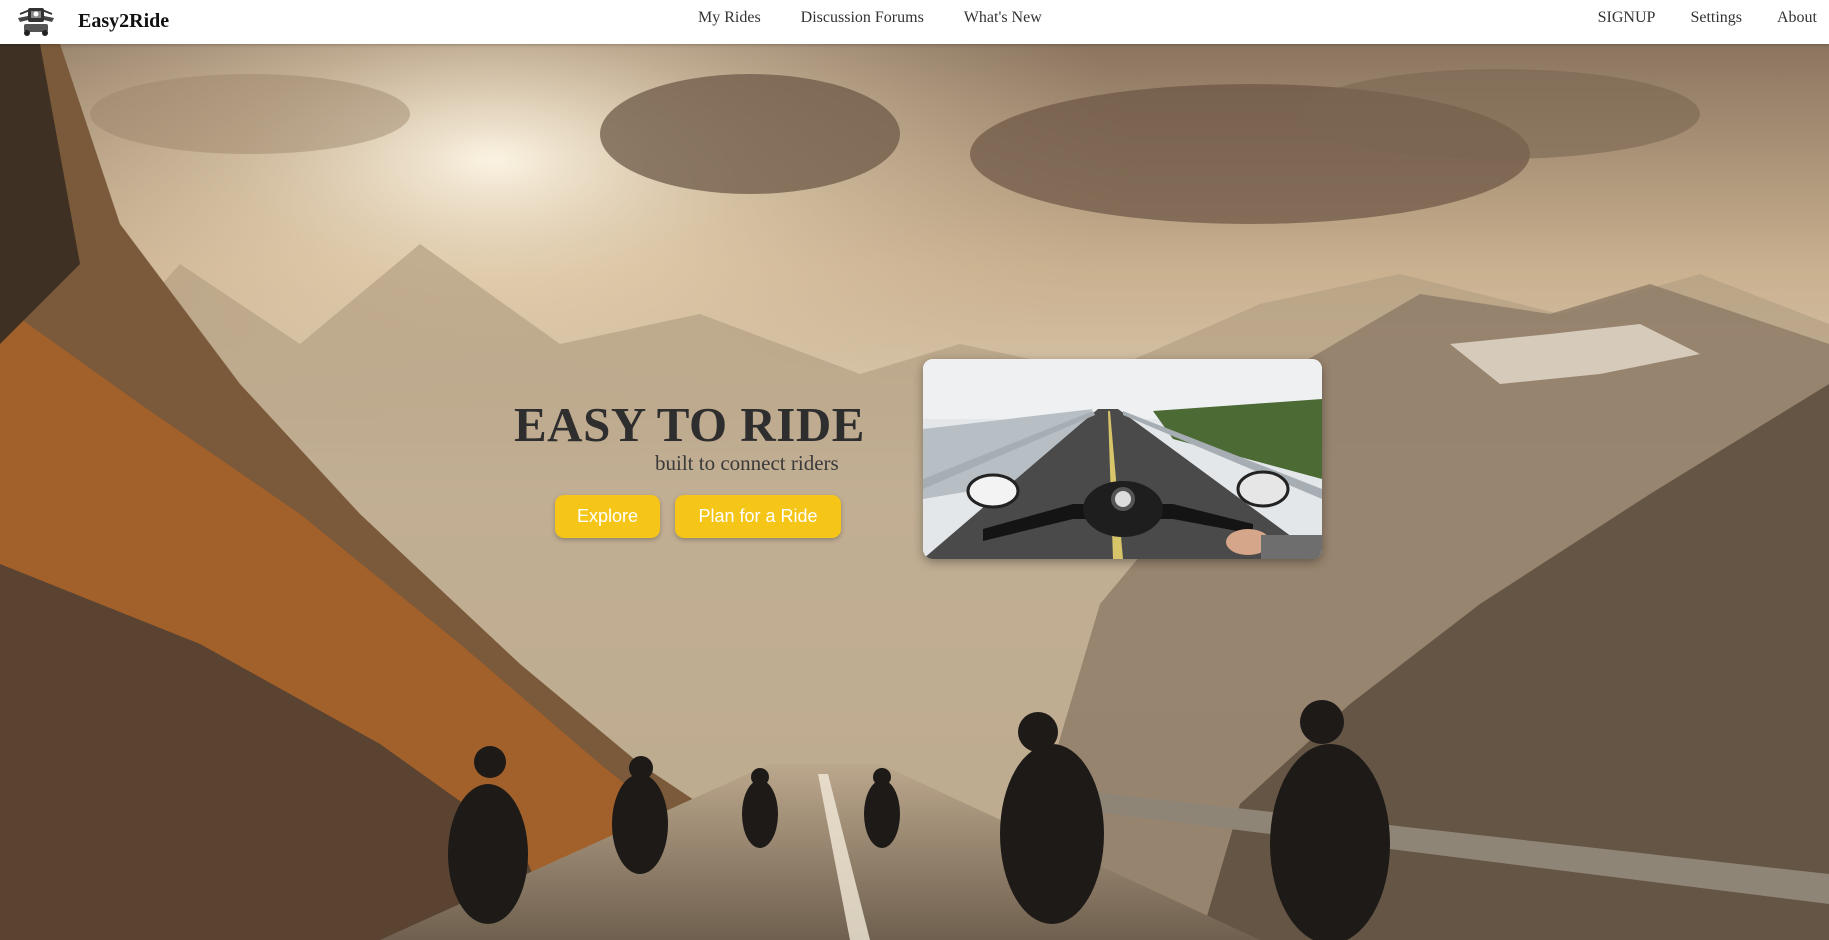 Image resolution: width=1829 pixels, height=940 pixels. Describe the element at coordinates (689, 424) in the screenshot. I see `hero-title: EASY TO RIDE` at that location.